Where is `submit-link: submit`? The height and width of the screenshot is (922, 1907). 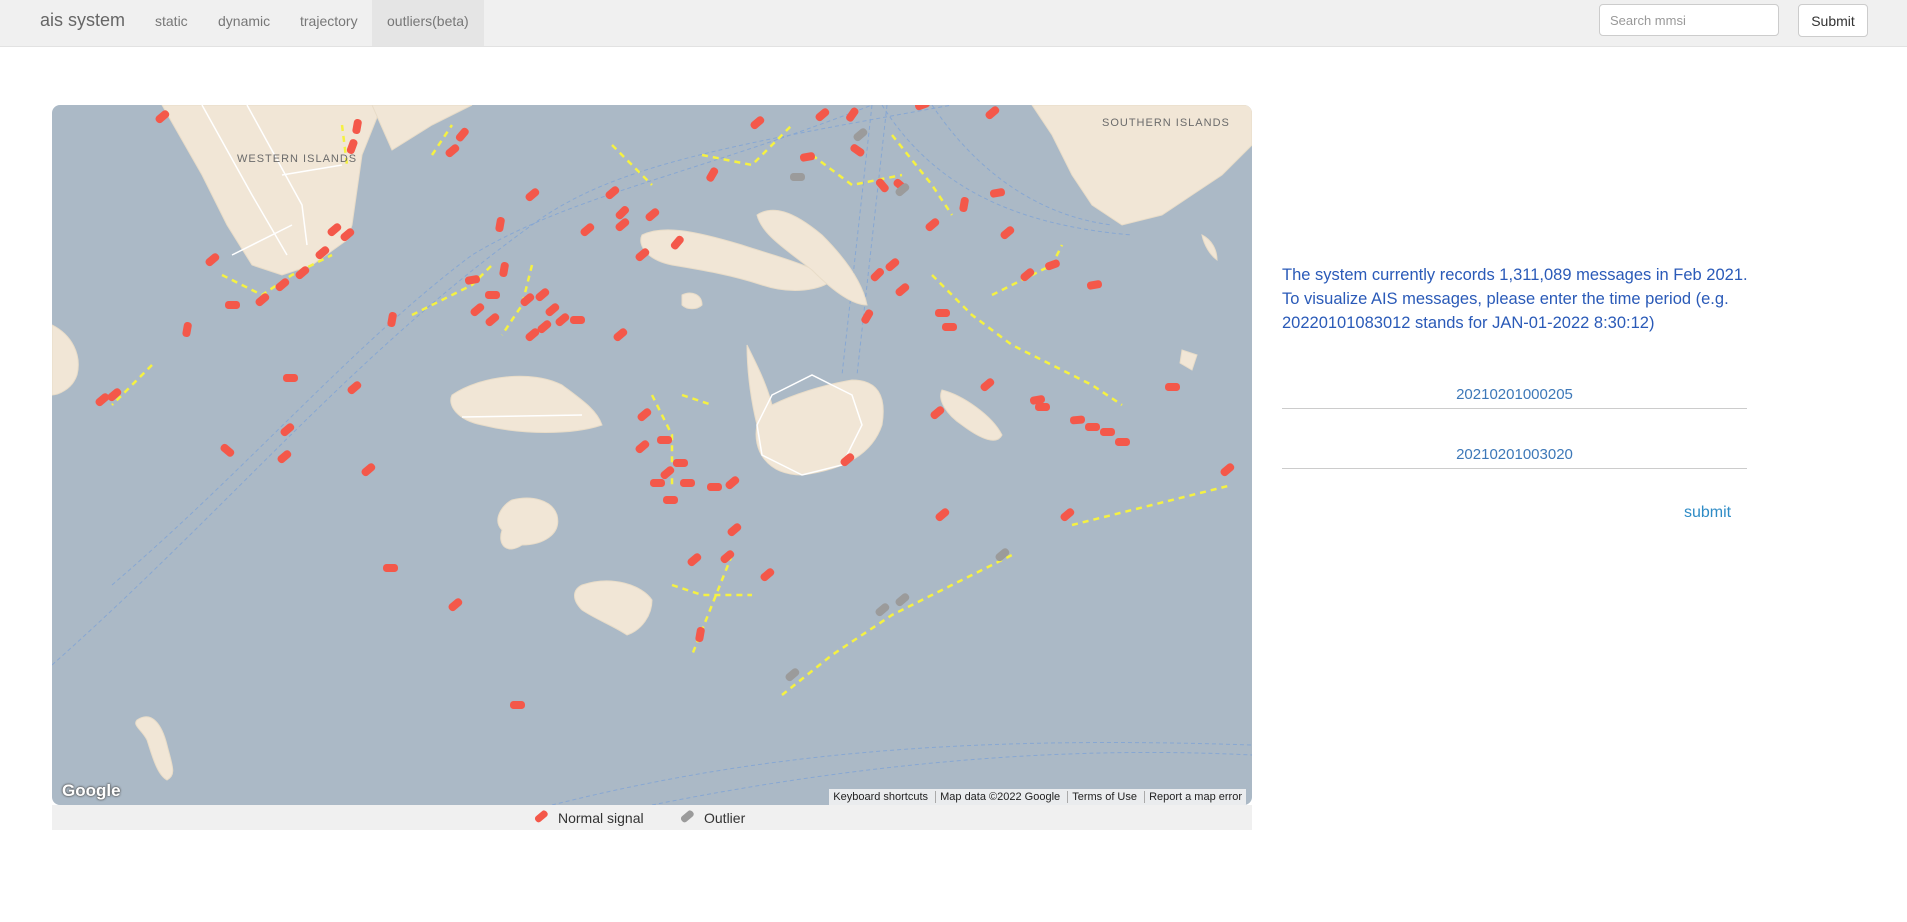 submit-link: submit is located at coordinates (1707, 513).